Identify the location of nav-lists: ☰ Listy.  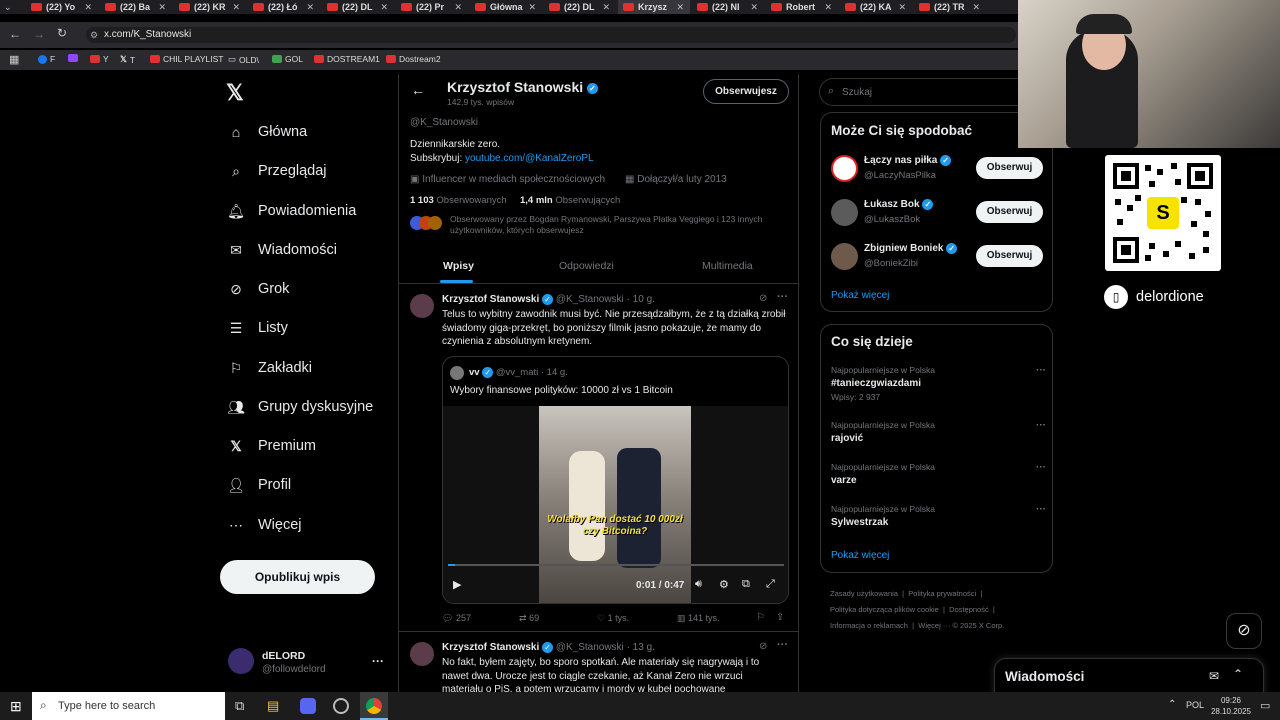
(258, 328).